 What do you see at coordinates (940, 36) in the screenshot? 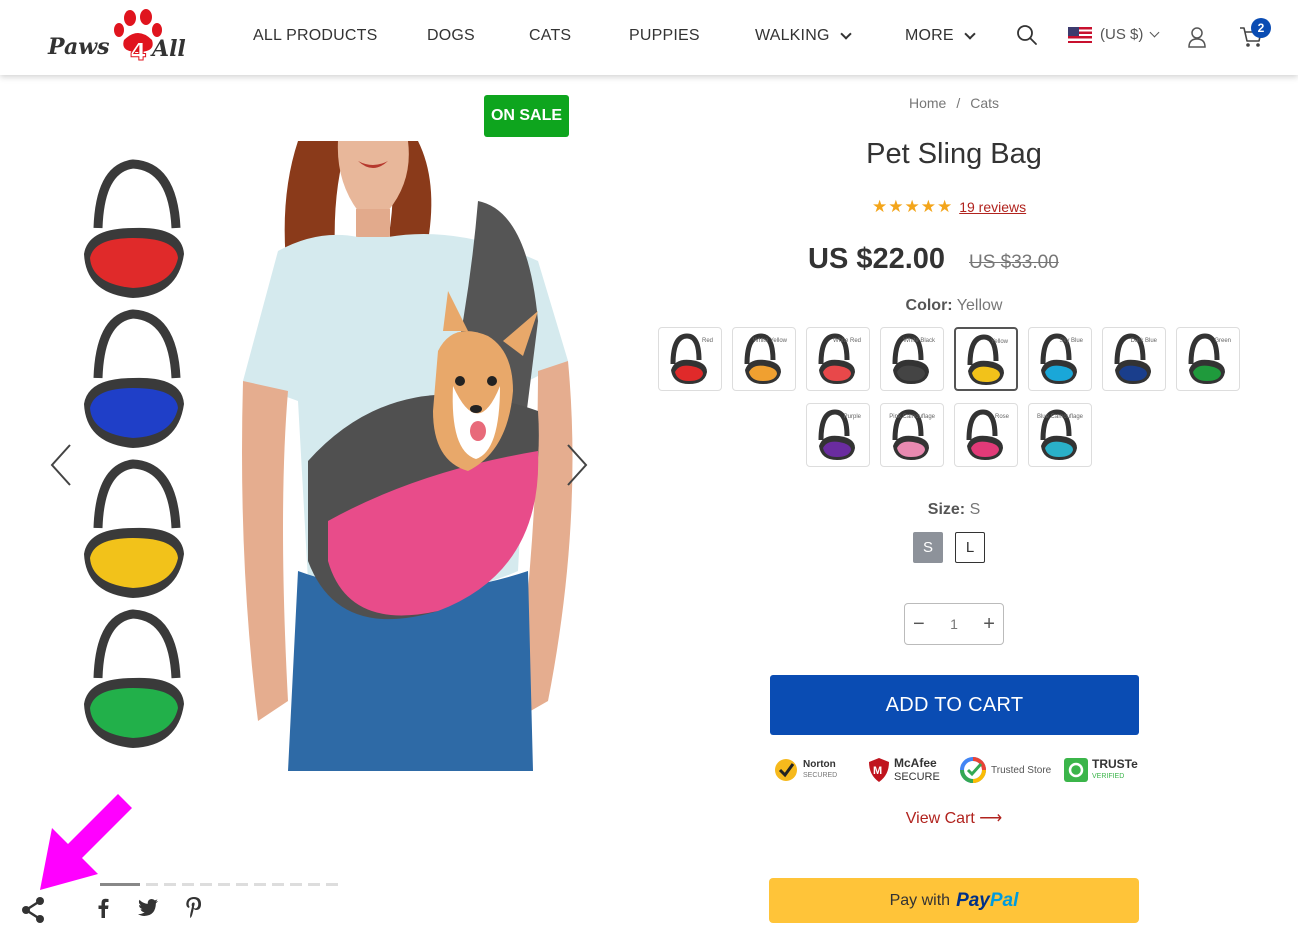
I see `nav-more: MORE` at bounding box center [940, 36].